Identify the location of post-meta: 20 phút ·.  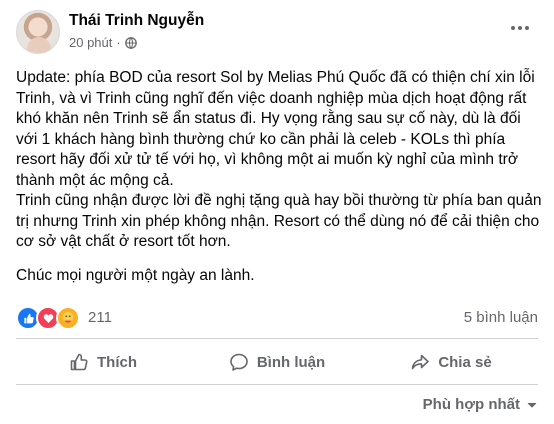
(103, 42).